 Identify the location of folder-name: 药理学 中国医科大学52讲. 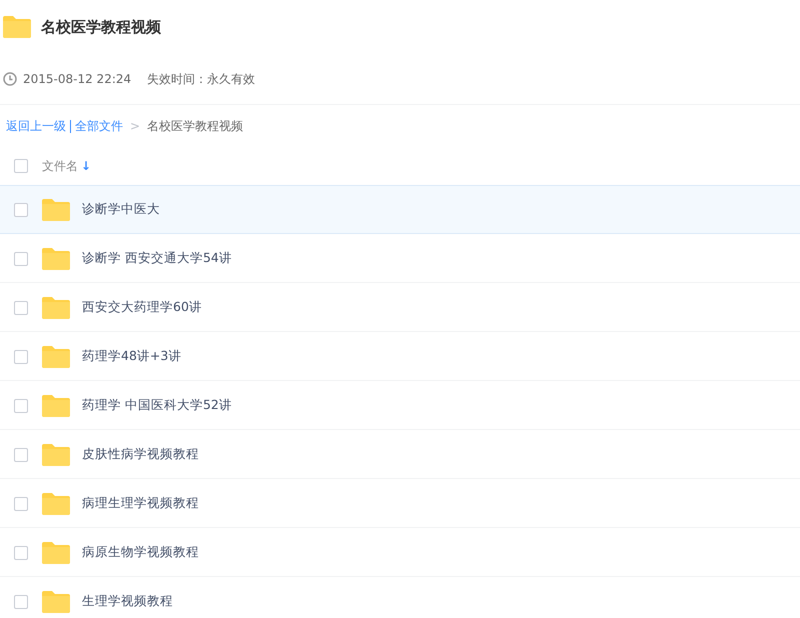
(157, 405).